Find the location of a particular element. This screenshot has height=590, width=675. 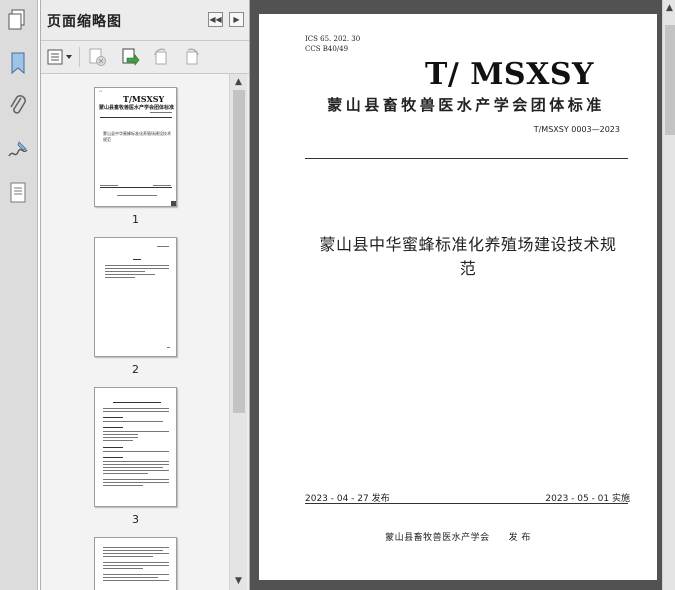

page-number-label: 2 is located at coordinates (135, 369).